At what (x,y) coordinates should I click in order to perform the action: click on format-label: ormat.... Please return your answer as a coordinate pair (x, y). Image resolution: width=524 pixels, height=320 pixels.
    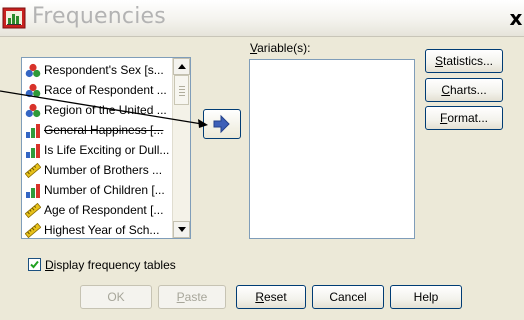
    Looking at the image, I should click on (468, 118).